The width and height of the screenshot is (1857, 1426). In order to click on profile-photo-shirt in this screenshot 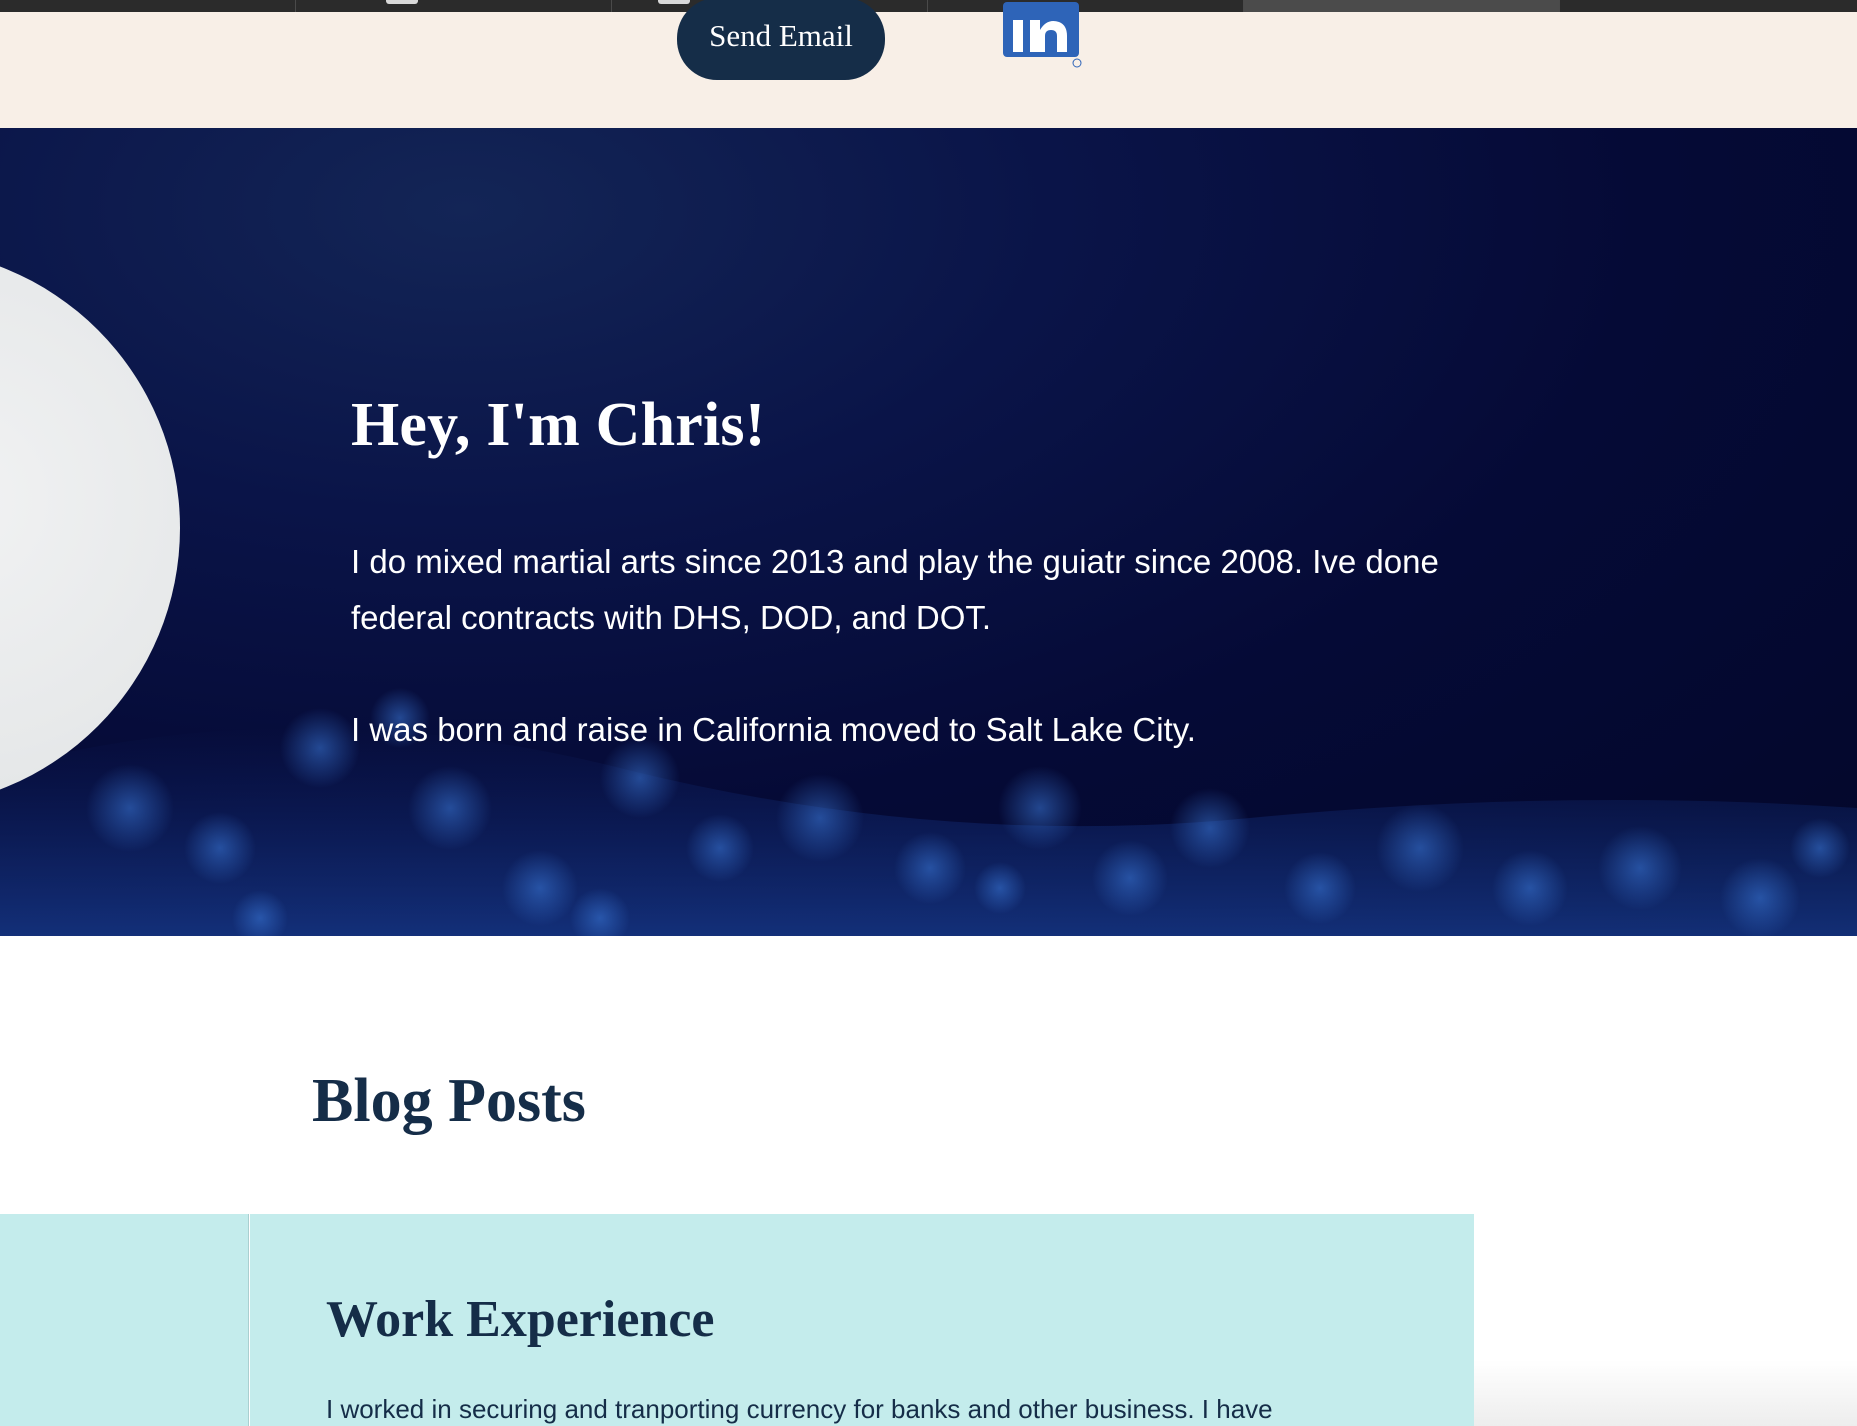, I will do `click(90, 528)`.